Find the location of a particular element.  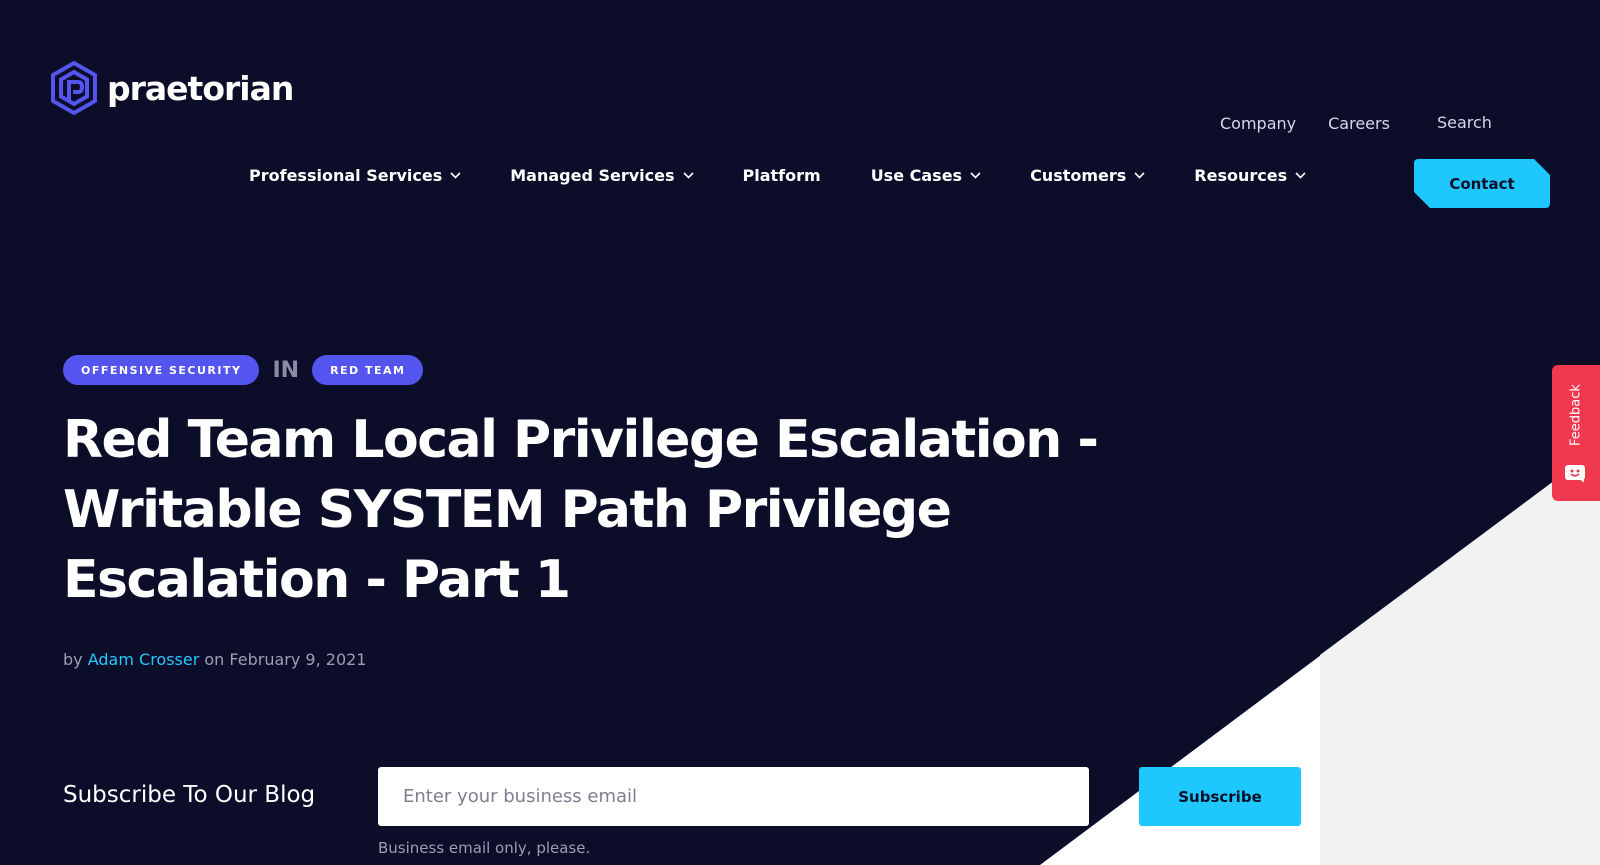

email-hint: Business email only, please. is located at coordinates (484, 848).